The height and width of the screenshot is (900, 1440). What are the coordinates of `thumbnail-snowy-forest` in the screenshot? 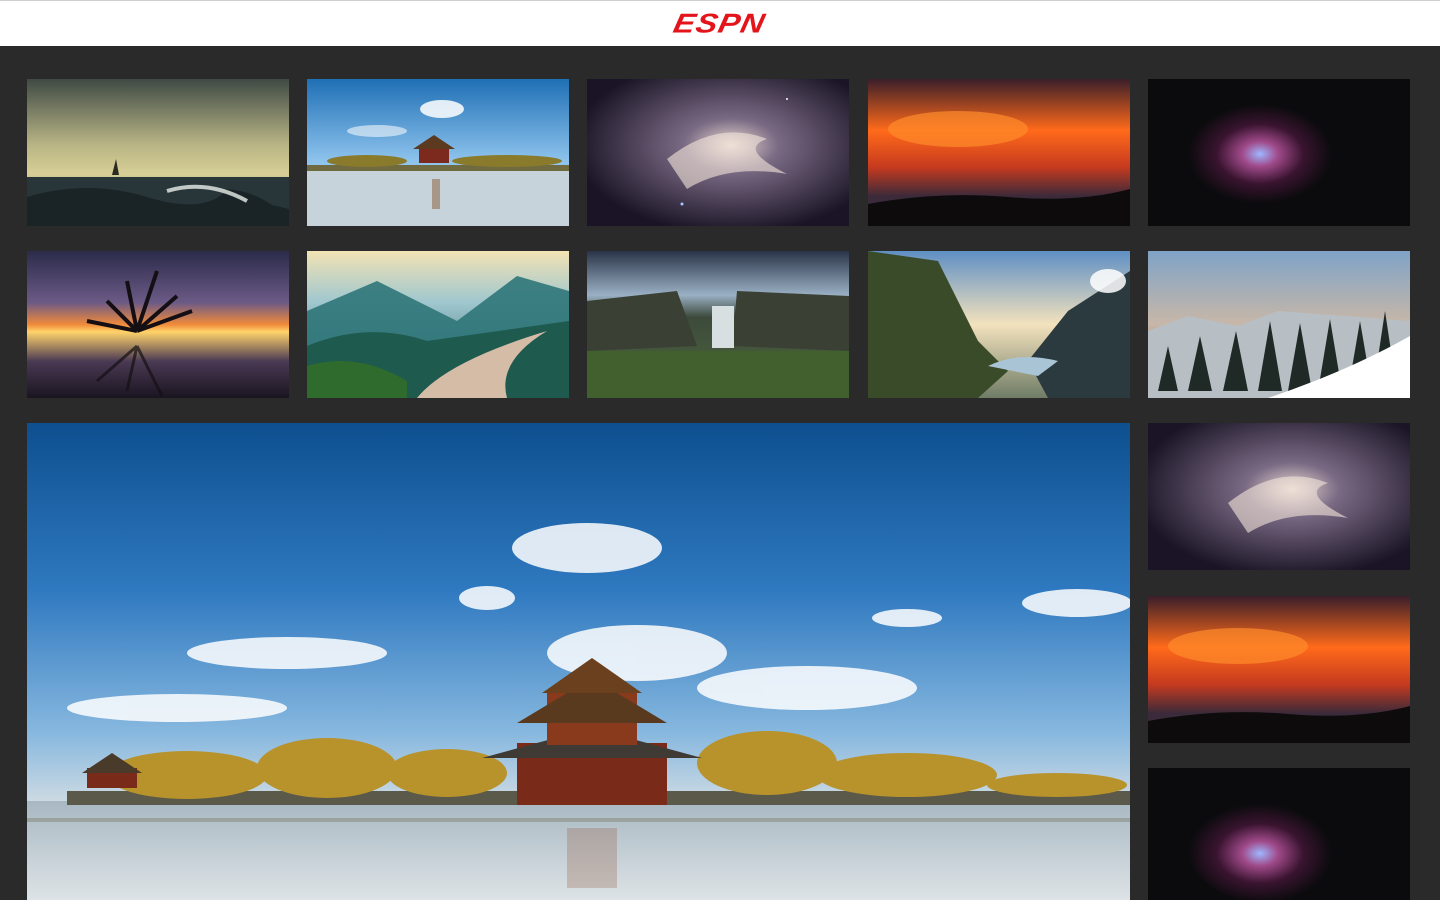 It's located at (1279, 324).